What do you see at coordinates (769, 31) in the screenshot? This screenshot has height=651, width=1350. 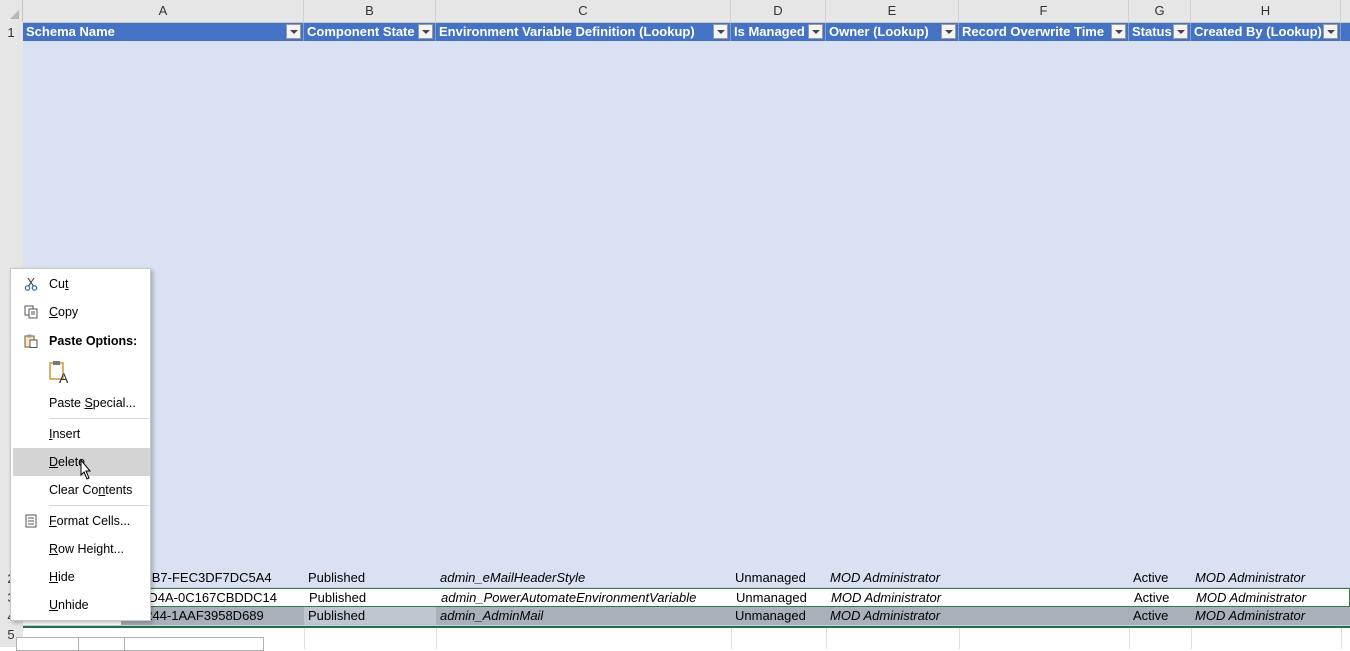 I see `header-label: Is Managed` at bounding box center [769, 31].